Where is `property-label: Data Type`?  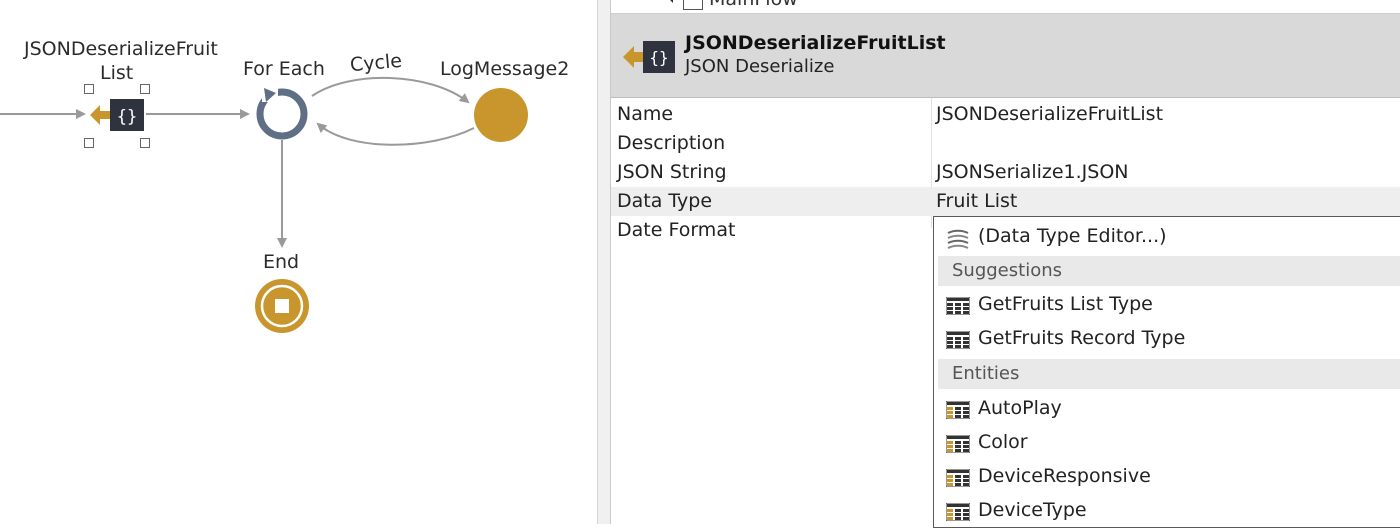 property-label: Data Type is located at coordinates (665, 201).